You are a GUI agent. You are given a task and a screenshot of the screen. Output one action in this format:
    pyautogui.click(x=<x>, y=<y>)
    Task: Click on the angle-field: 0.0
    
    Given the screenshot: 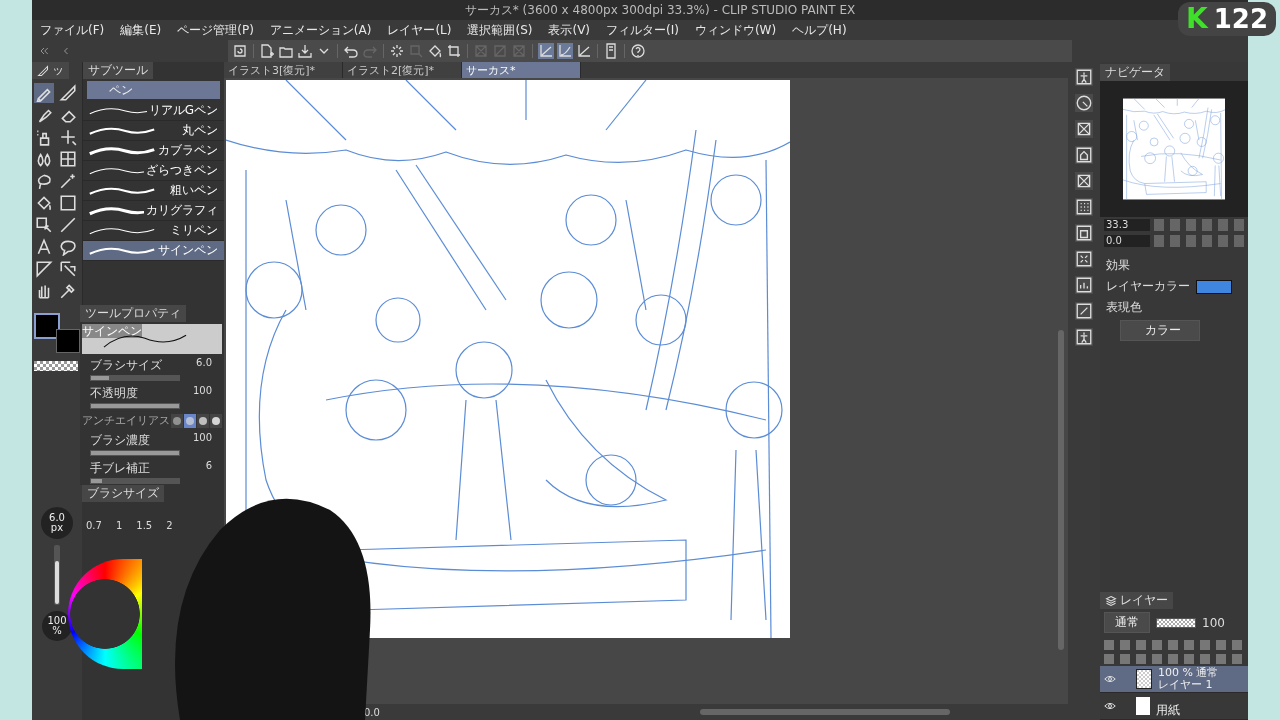 What is the action you would take?
    pyautogui.click(x=1127, y=241)
    